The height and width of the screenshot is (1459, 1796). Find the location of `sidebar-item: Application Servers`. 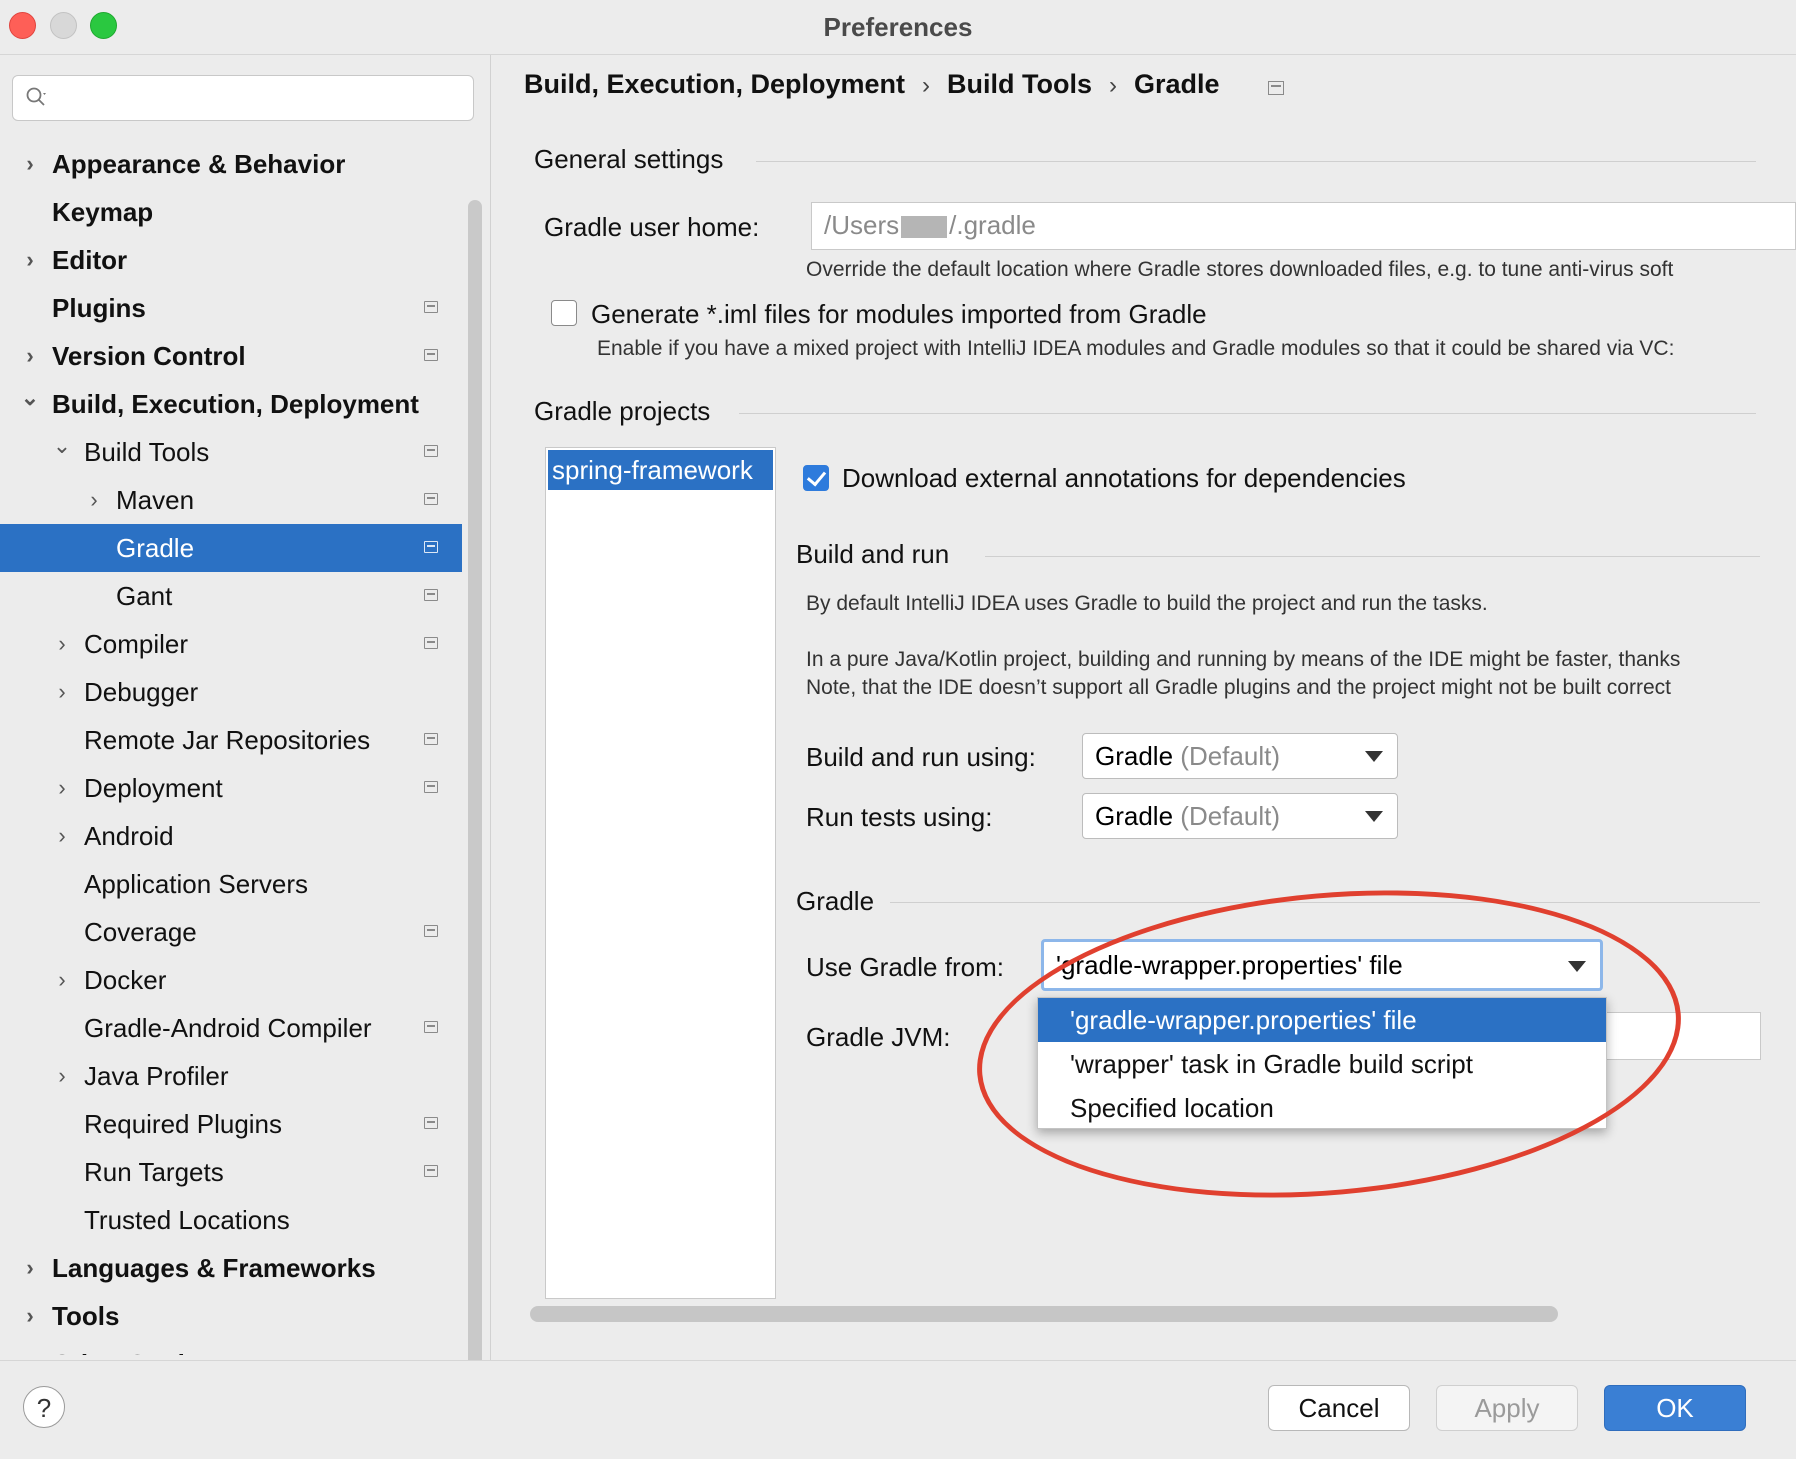

sidebar-item: Application Servers is located at coordinates (231, 884).